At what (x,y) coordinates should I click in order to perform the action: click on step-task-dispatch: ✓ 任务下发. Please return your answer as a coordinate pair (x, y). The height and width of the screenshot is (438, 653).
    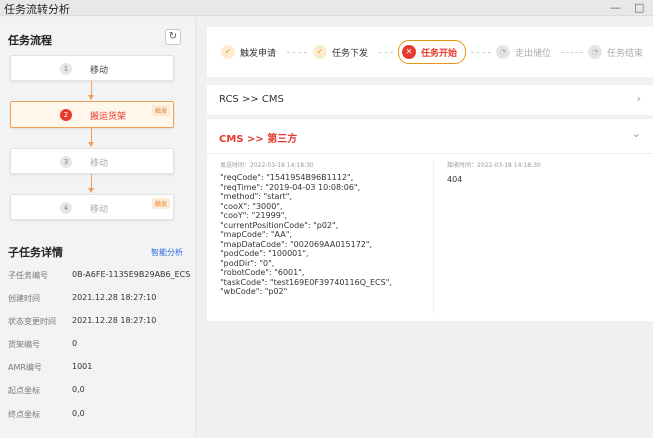
    Looking at the image, I should click on (340, 52).